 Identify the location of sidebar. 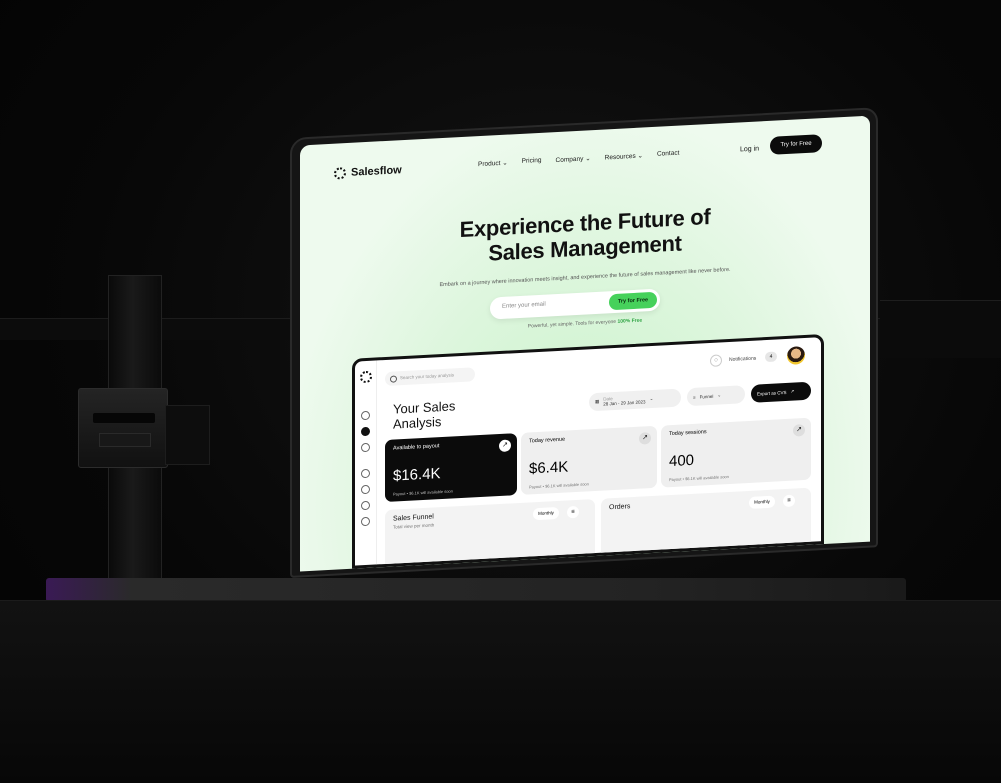
(366, 463).